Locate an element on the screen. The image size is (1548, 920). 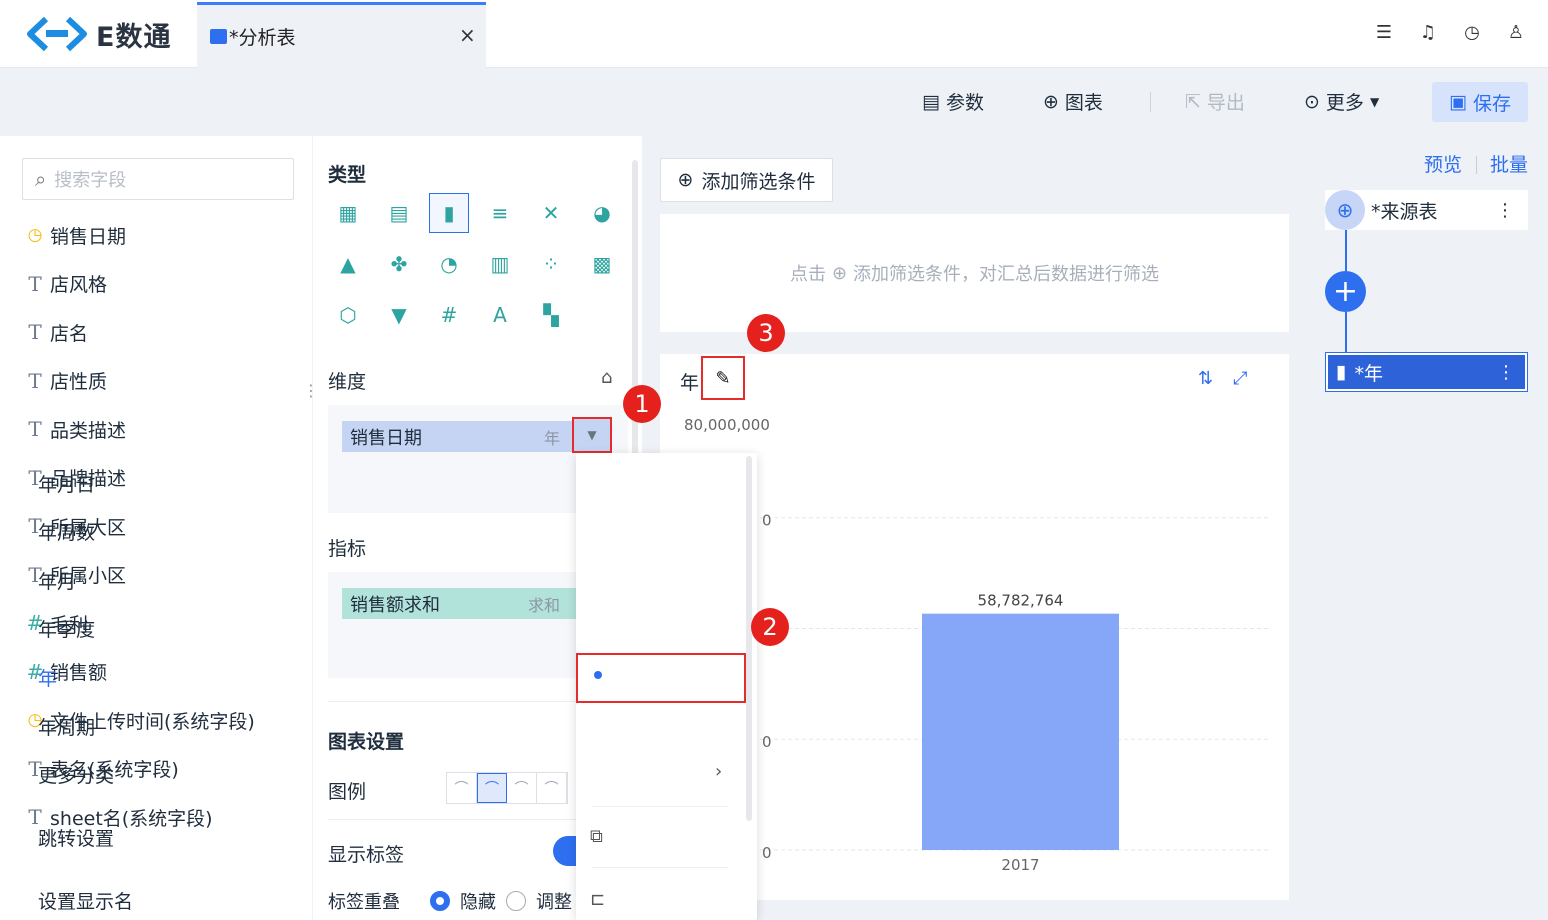
user-icon: ♙ is located at coordinates (1516, 32).